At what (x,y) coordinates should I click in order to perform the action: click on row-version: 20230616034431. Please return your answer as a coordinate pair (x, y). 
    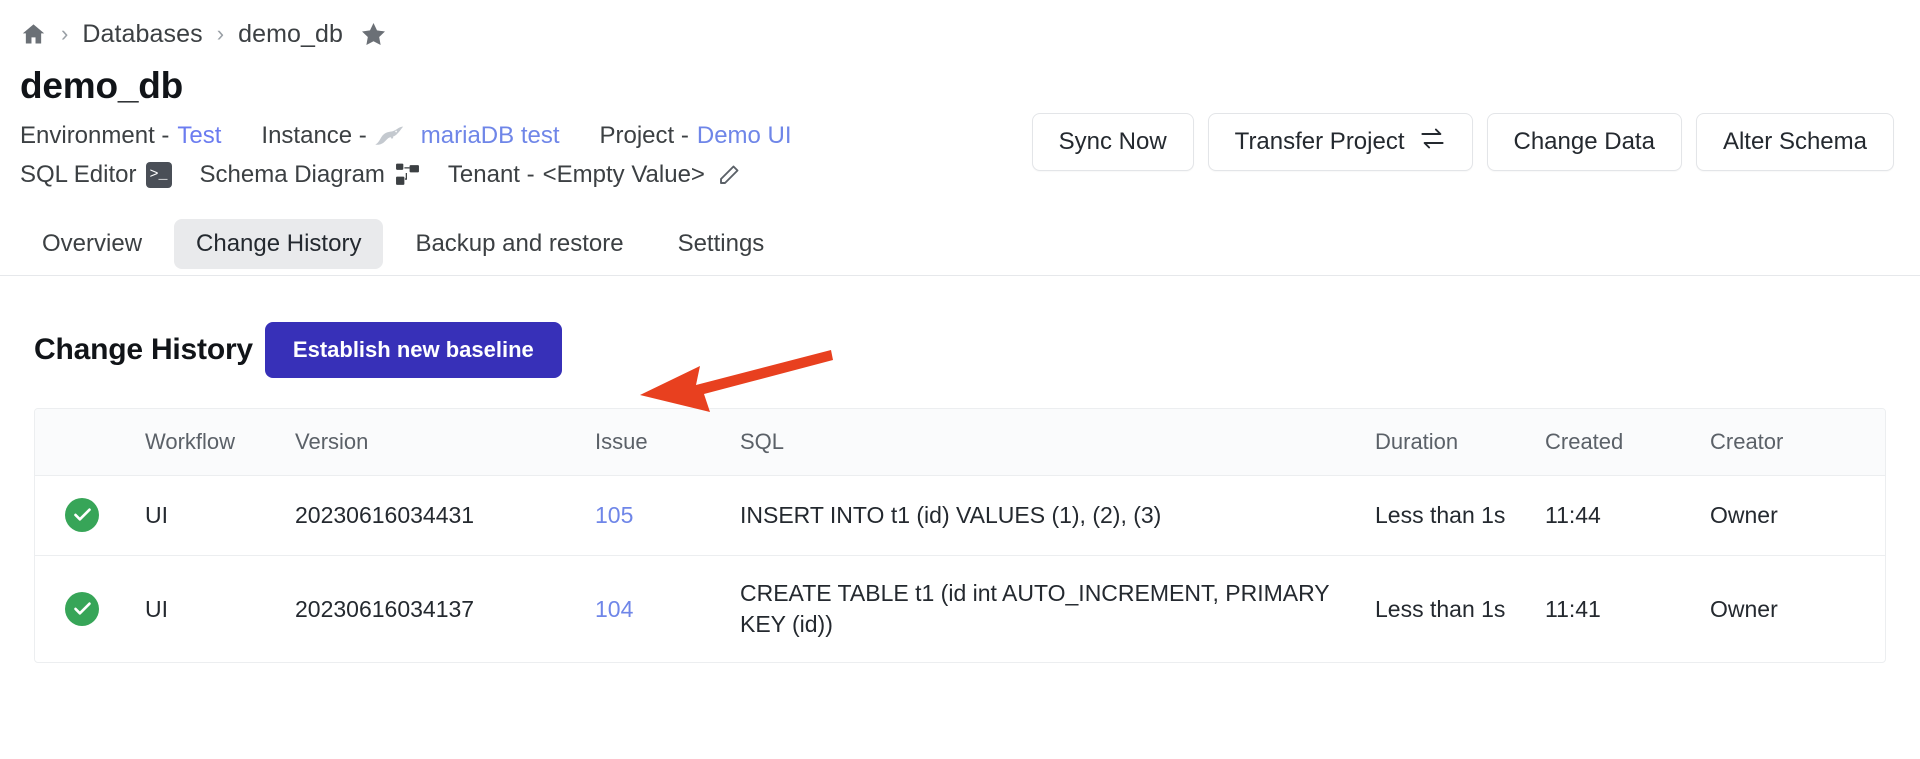
    Looking at the image, I should click on (445, 516).